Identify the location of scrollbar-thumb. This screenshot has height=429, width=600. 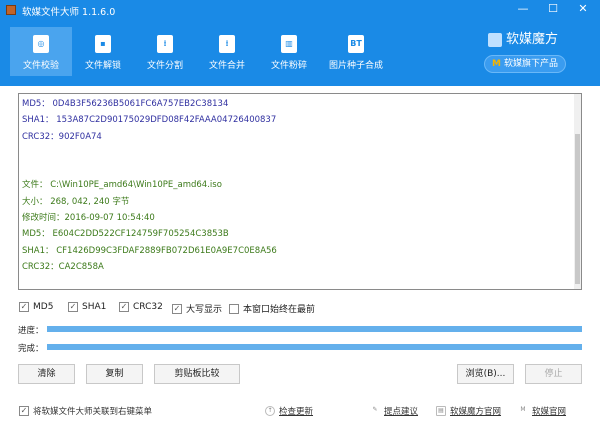
(577, 209).